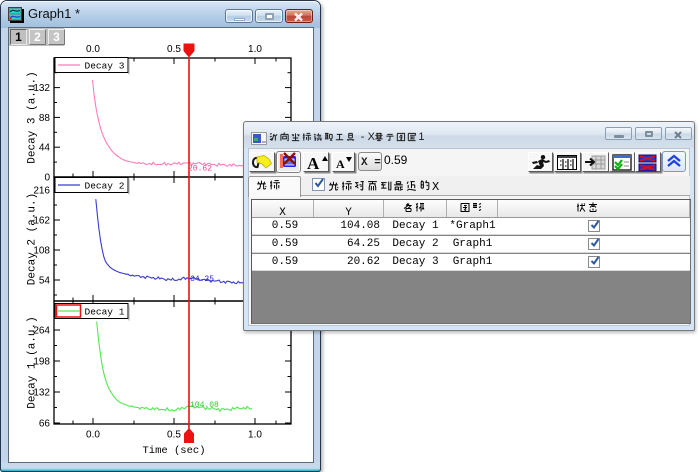  Describe the element at coordinates (45, 148) in the screenshot. I see `svg-text: 44` at that location.